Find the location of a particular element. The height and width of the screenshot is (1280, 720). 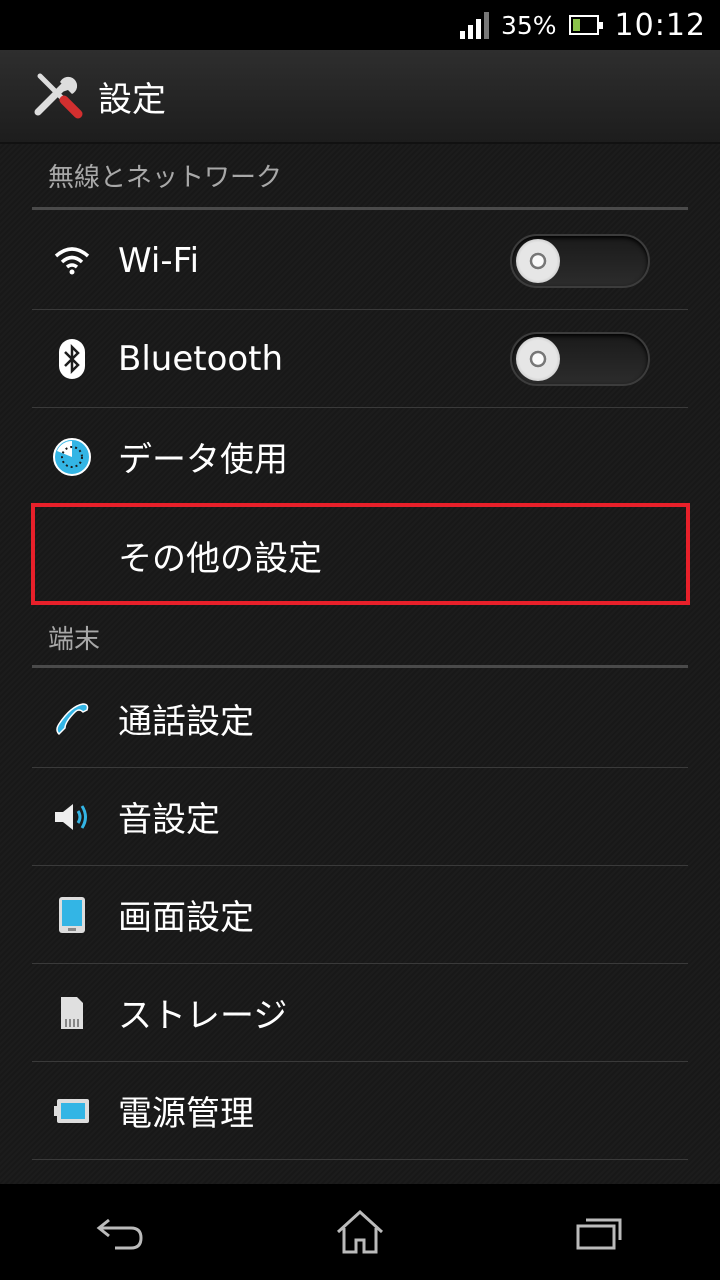

list-item-call-settings: 通話設定 is located at coordinates (360, 719).